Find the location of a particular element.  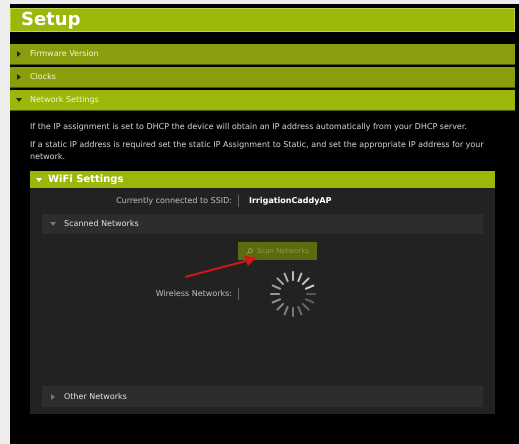

accordion-header: Network Settings is located at coordinates (262, 100).